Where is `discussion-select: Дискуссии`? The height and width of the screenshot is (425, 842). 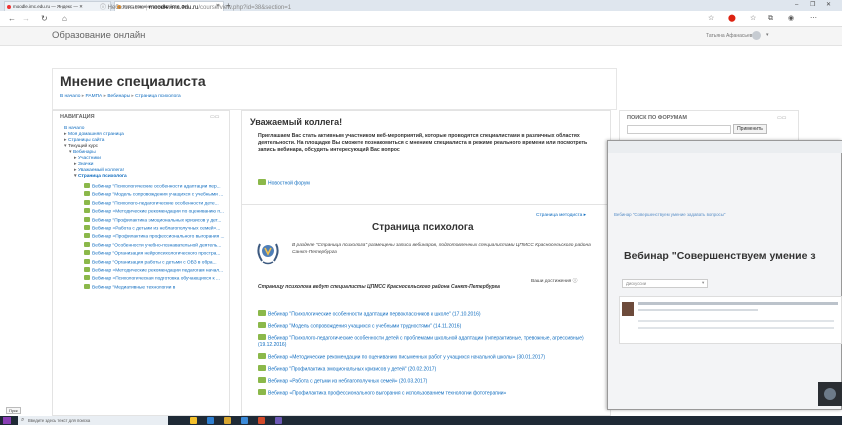 discussion-select: Дискуссии is located at coordinates (665, 283).